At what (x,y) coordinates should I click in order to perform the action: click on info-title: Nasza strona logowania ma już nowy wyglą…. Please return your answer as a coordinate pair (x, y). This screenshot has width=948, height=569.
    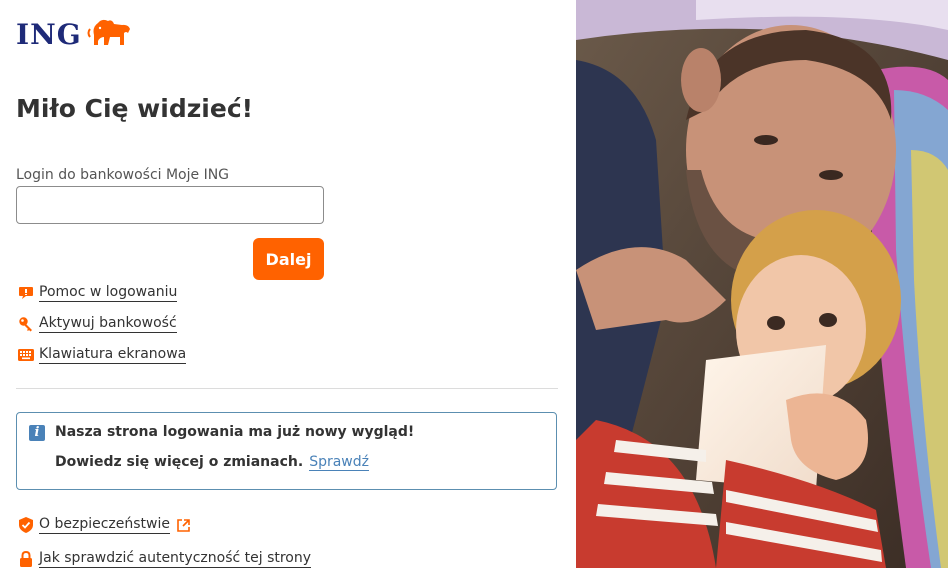
    Looking at the image, I should click on (235, 432).